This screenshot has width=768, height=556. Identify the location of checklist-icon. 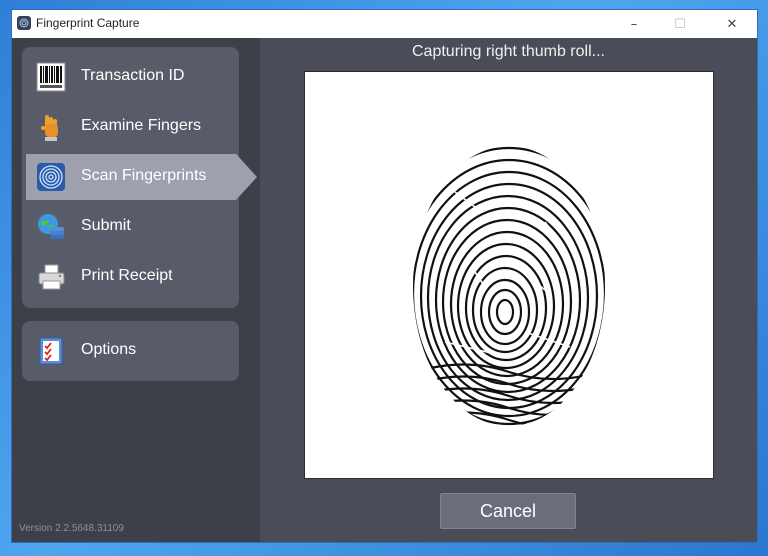
(51, 351).